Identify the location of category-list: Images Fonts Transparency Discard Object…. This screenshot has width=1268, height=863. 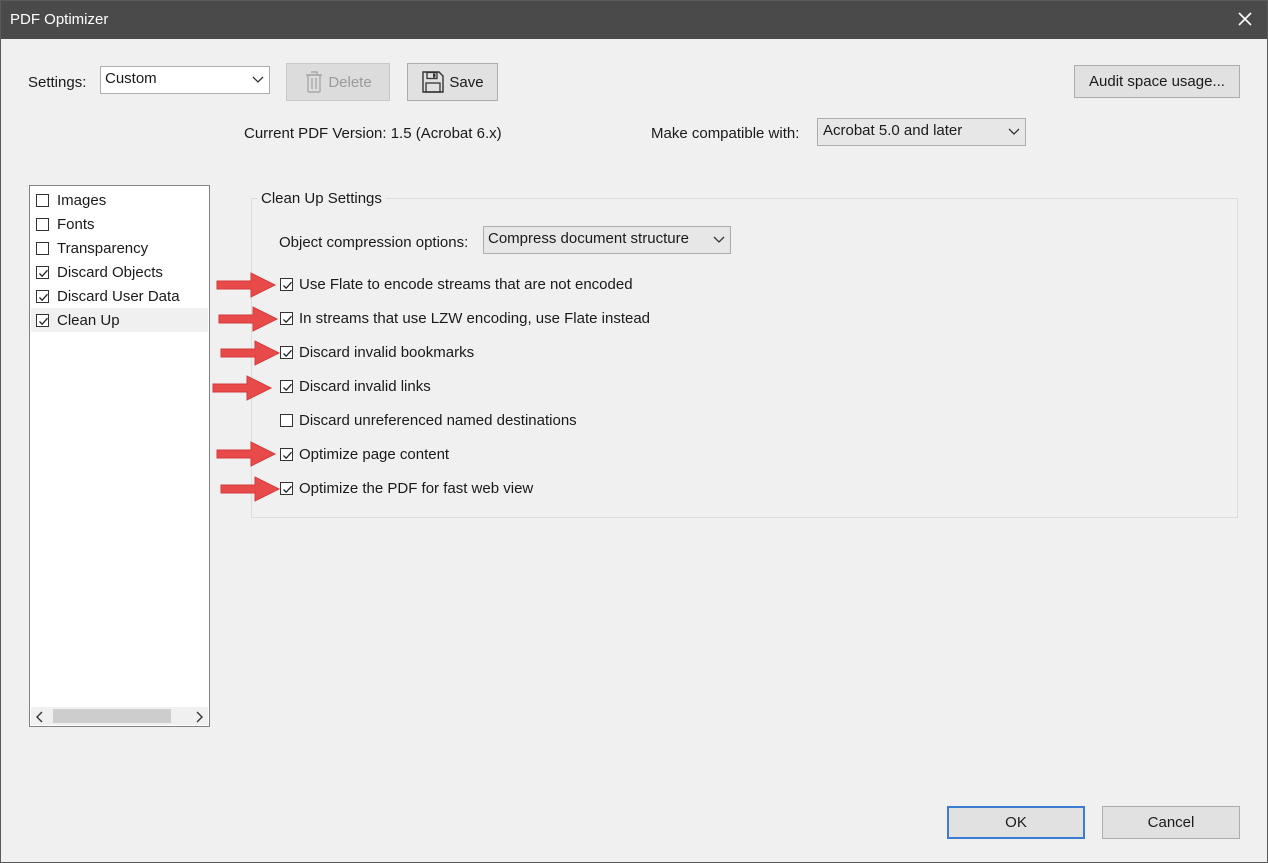
(119, 456).